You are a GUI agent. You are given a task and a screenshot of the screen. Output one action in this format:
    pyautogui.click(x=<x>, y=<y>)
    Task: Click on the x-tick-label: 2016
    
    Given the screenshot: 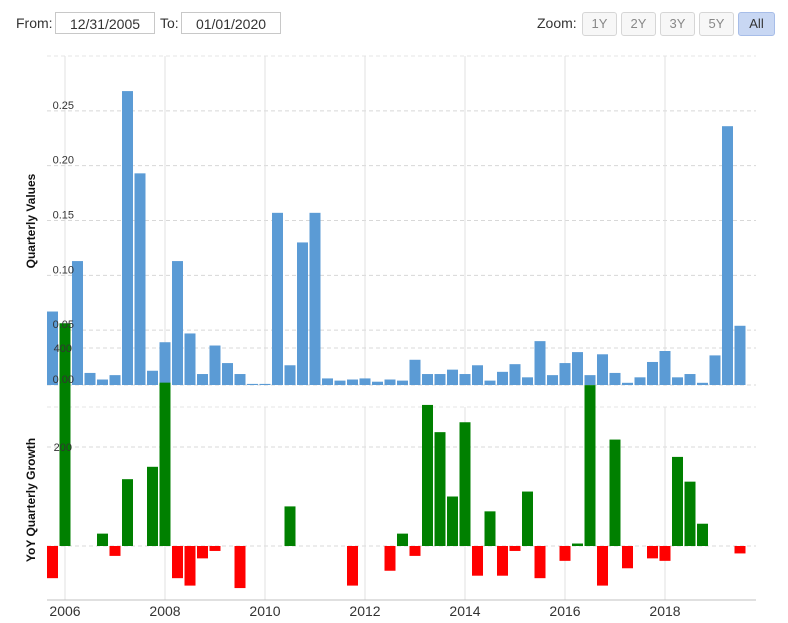 What is the action you would take?
    pyautogui.click(x=564, y=611)
    